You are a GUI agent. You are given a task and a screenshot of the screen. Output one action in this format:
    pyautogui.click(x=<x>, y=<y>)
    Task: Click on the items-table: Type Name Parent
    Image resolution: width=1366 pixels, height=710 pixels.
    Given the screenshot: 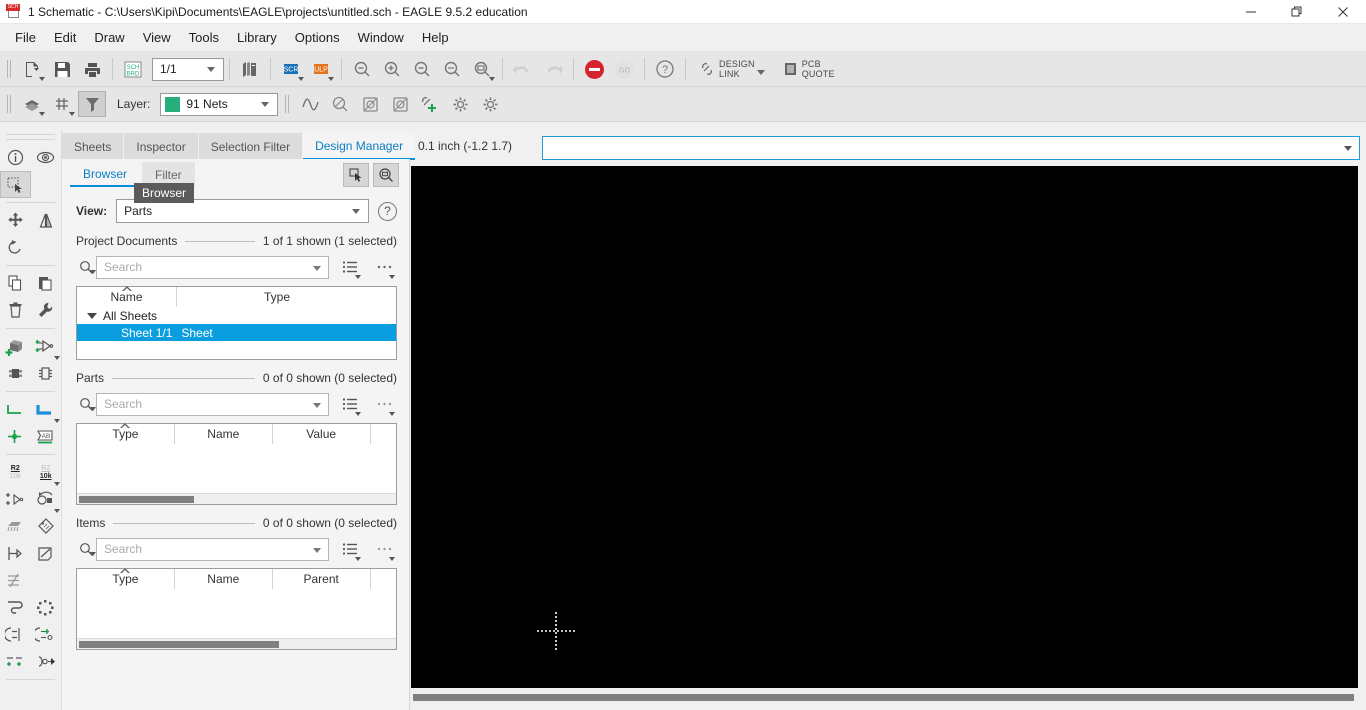 What is the action you would take?
    pyautogui.click(x=236, y=609)
    